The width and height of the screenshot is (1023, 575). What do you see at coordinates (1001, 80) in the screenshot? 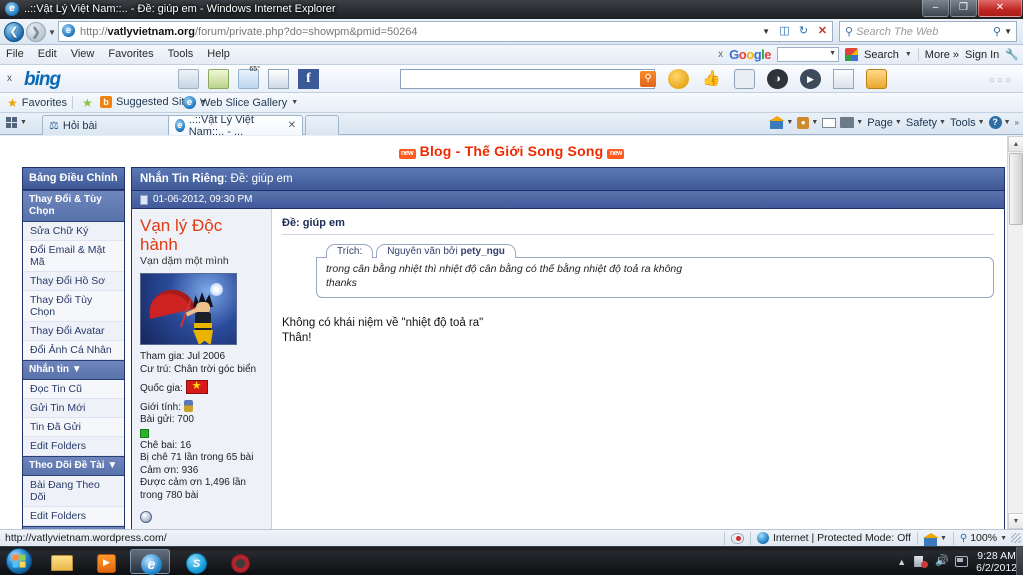
I see `bing-toolbar-overflow: ○○○` at bounding box center [1001, 80].